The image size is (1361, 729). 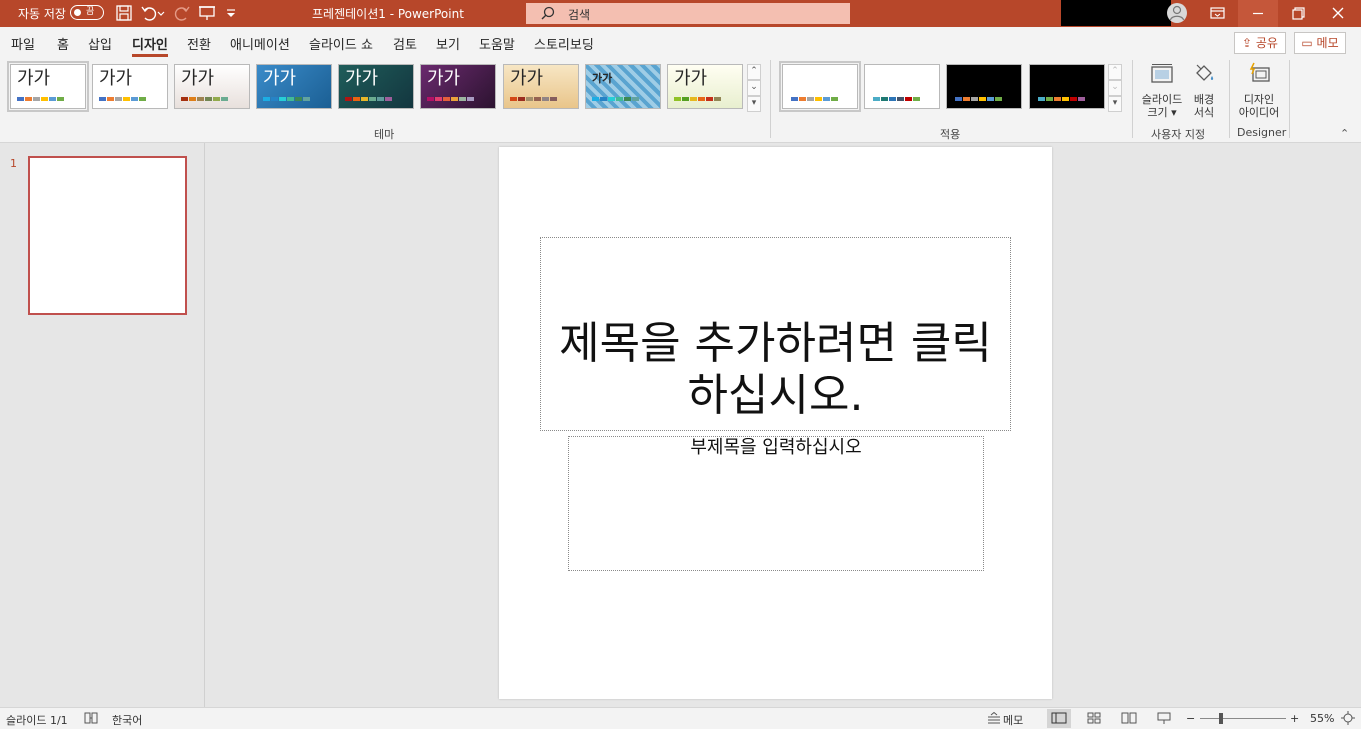 I want to click on account-name-redacted, so click(x=1116, y=13).